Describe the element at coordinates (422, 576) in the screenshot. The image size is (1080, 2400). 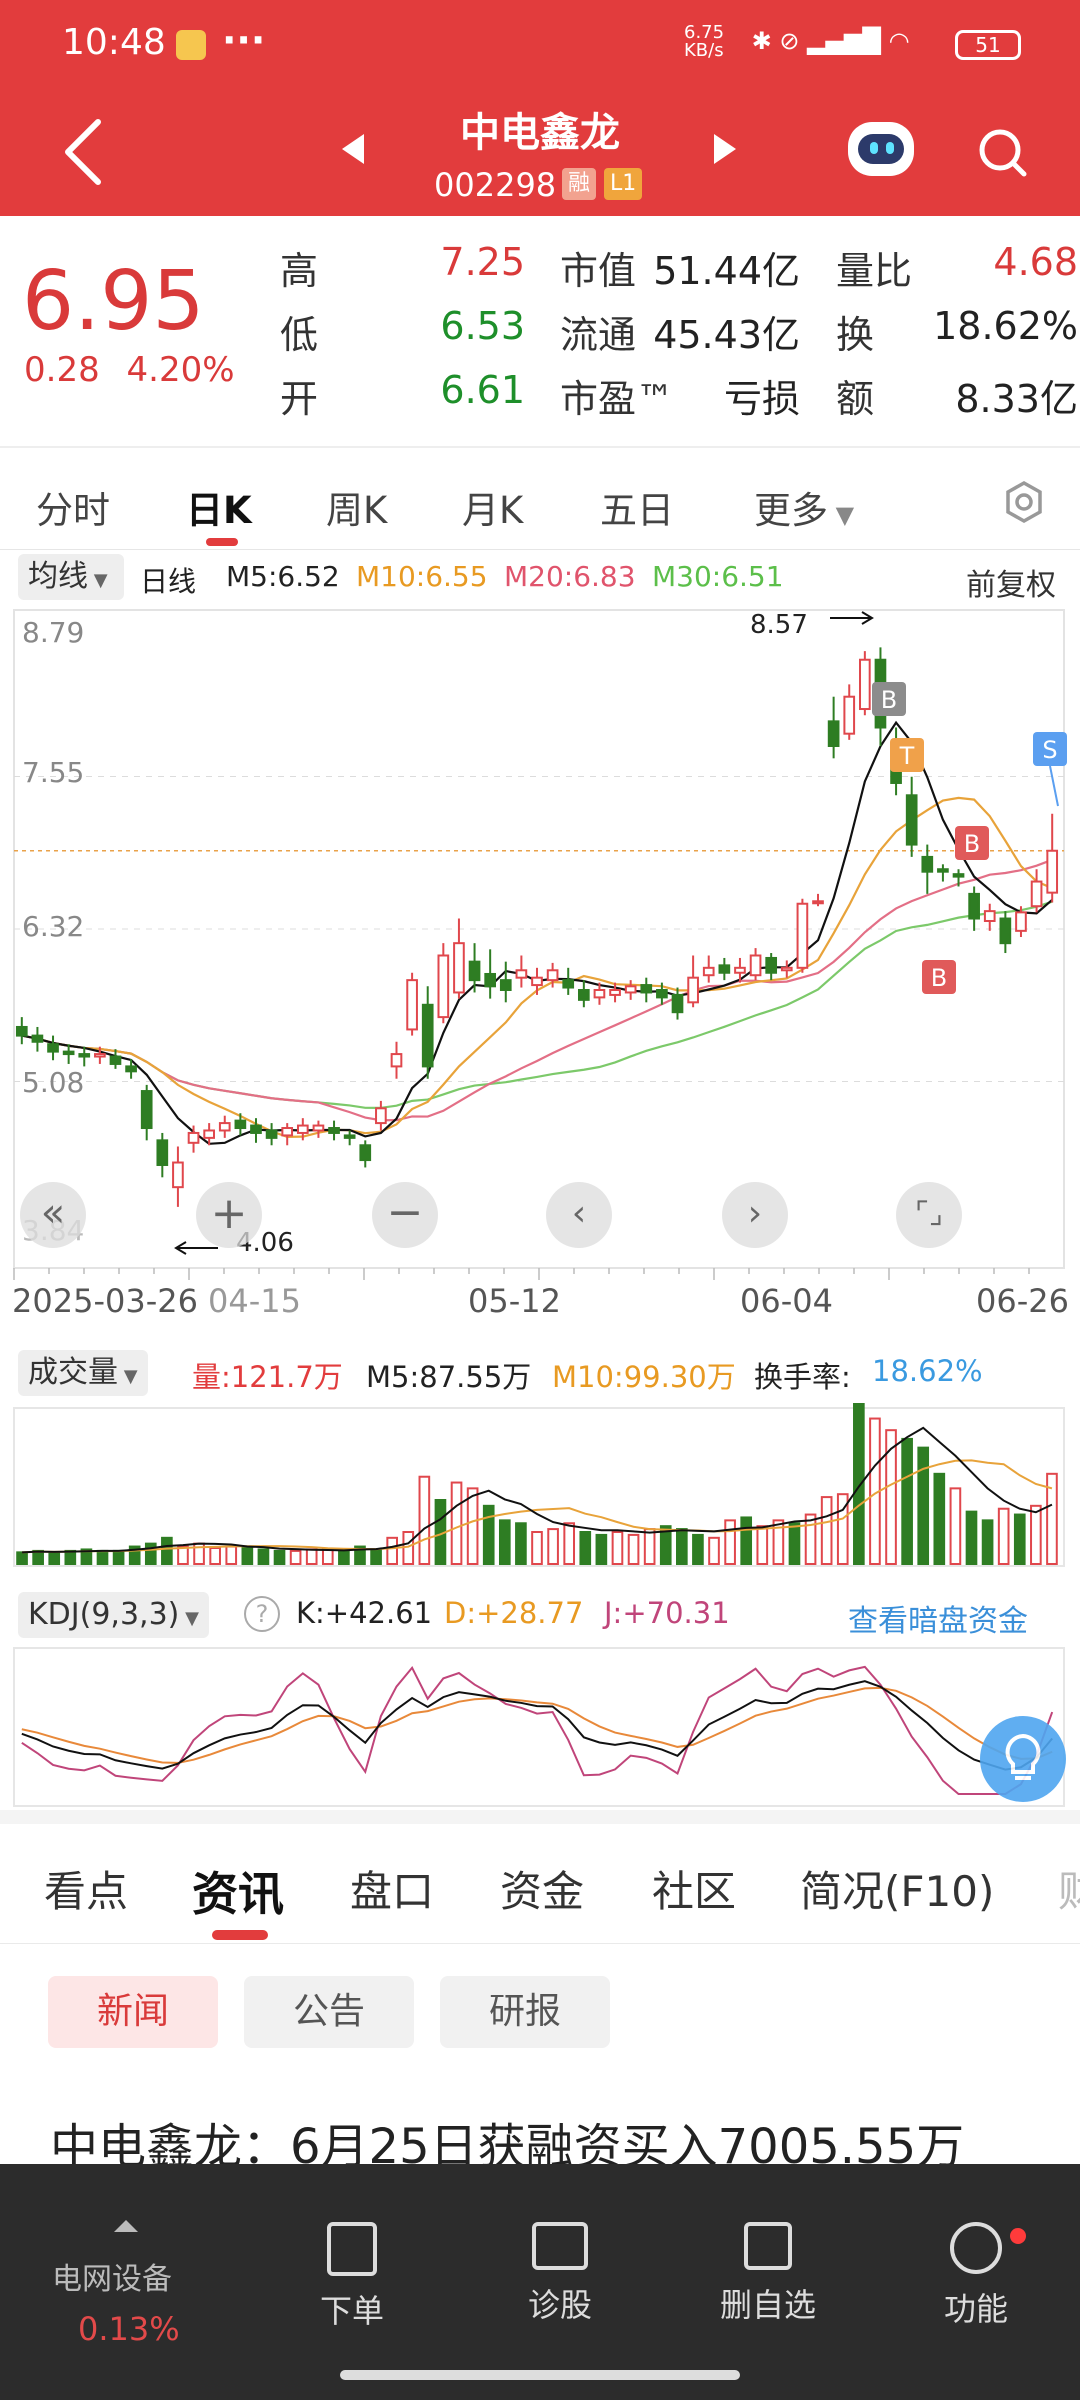
I see `ma10-value: M10:6.55` at that location.